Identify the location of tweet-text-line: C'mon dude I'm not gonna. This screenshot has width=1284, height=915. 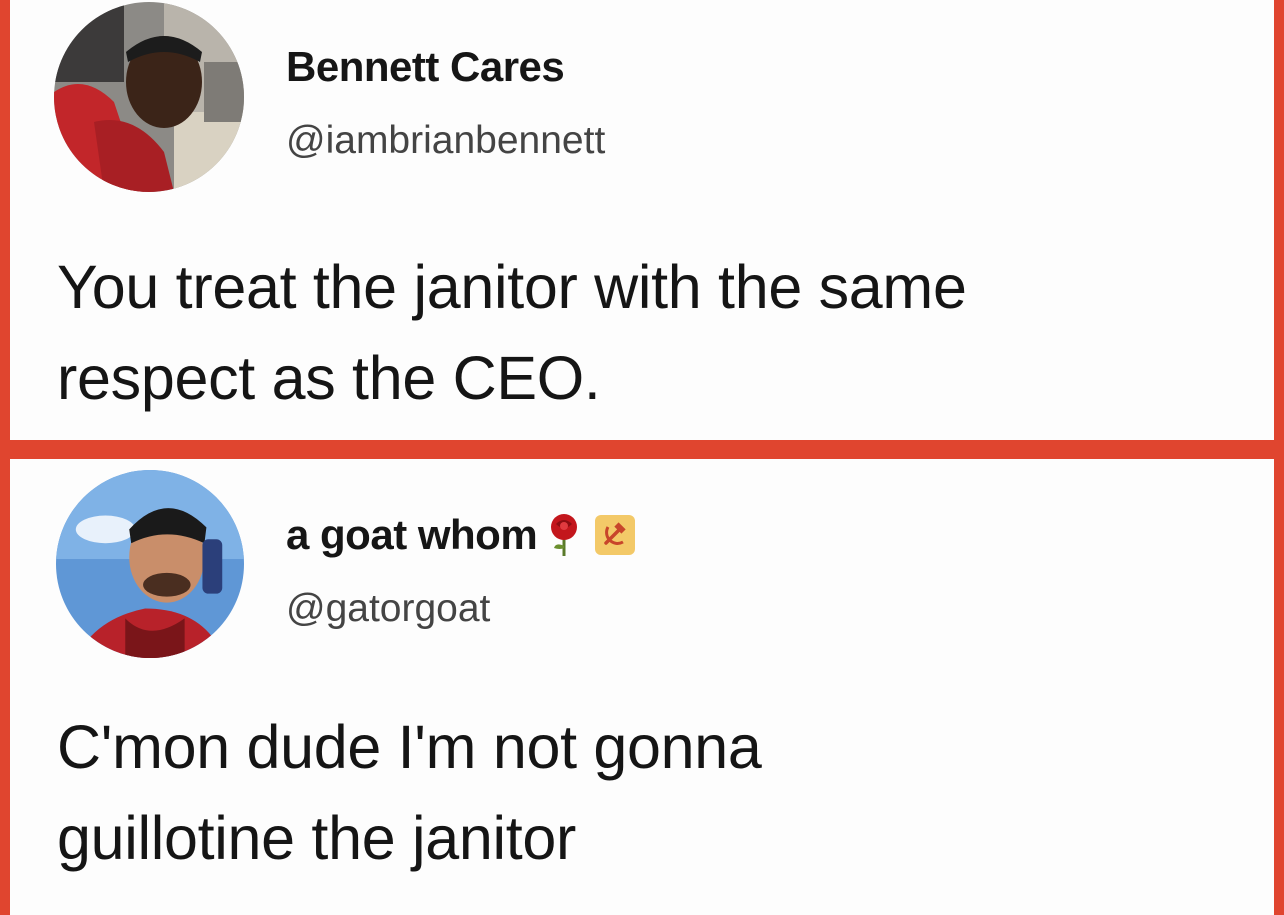
(409, 747).